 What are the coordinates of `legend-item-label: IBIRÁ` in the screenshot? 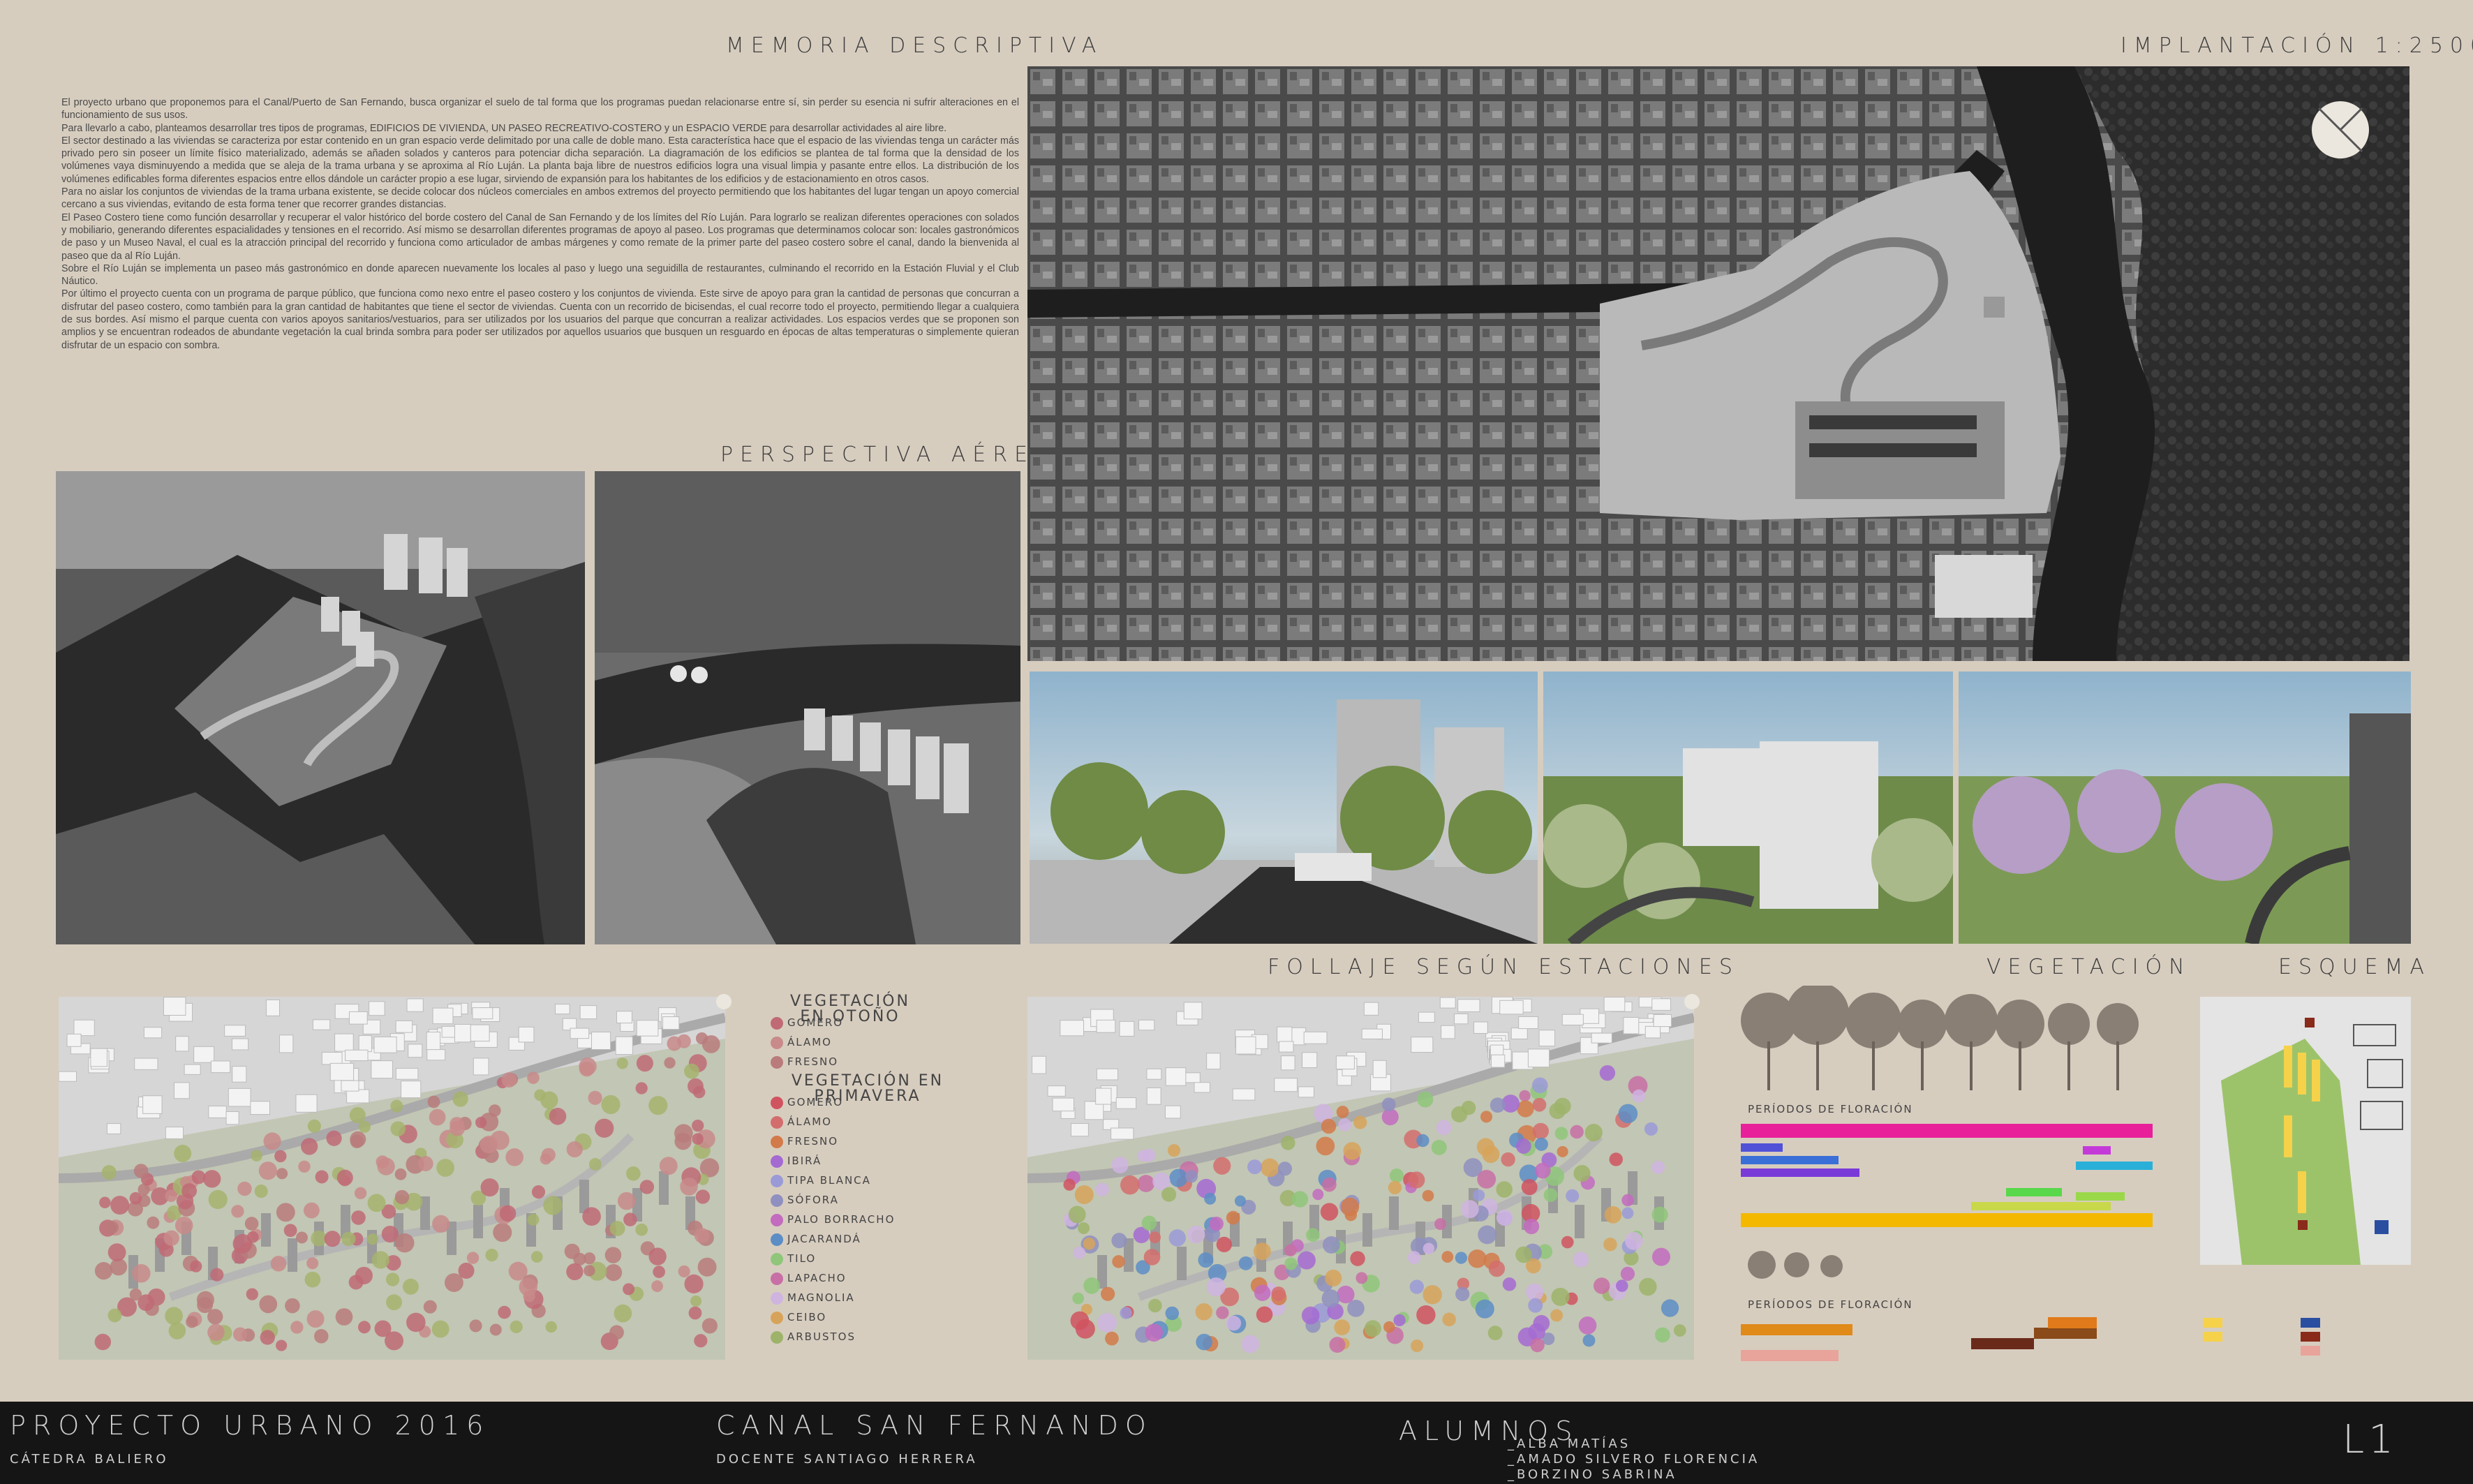 It's located at (804, 1161).